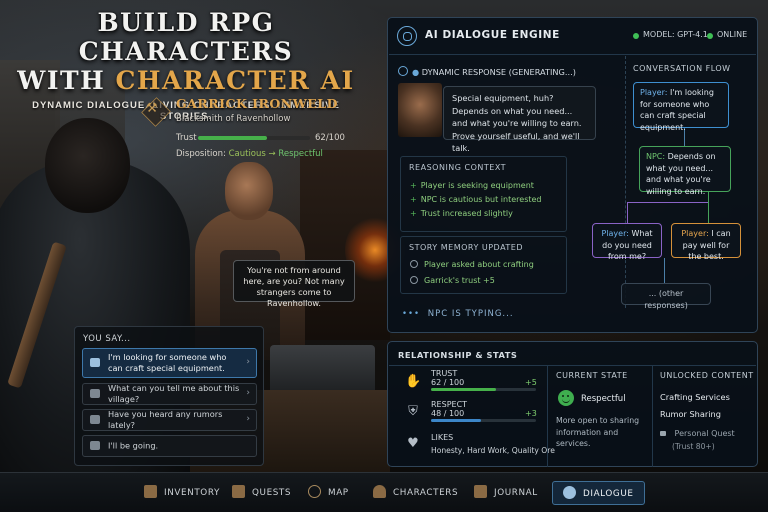 Image resolution: width=768 pixels, height=512 pixels. I want to click on handshake-icon: ✋, so click(413, 381).